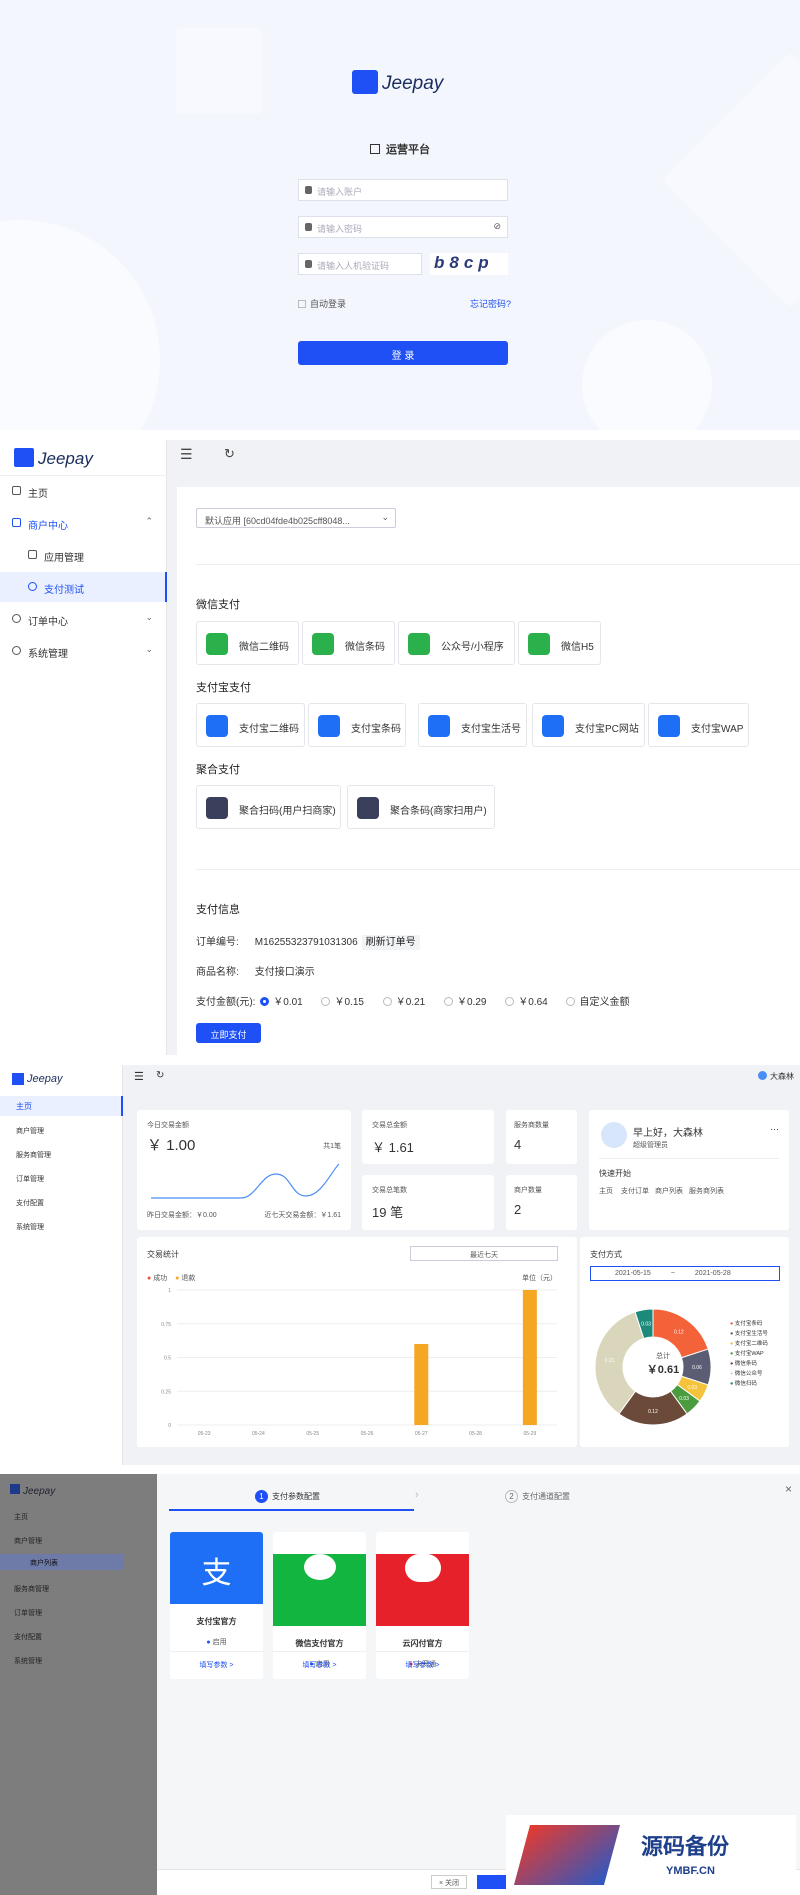 This screenshot has height=1895, width=800. What do you see at coordinates (18, 1079) in the screenshot?
I see `logo-icon` at bounding box center [18, 1079].